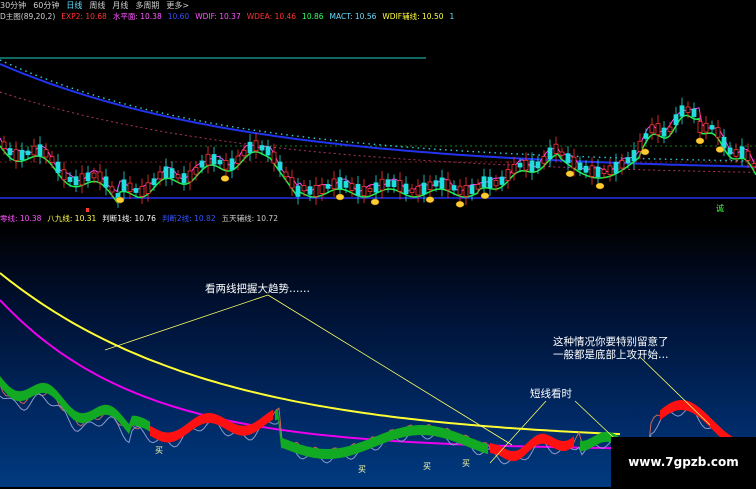 The image size is (756, 489). Describe the element at coordinates (120, 5) in the screenshot. I see `tab-4: 月线` at that location.